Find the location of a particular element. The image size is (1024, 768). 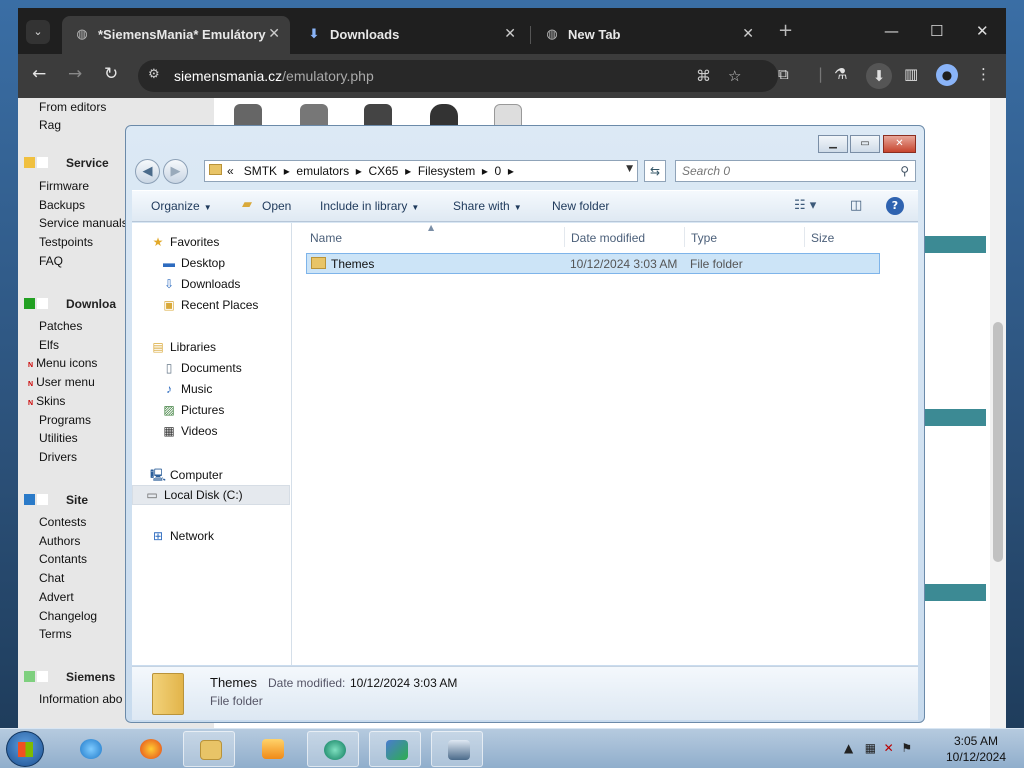

nav-computer: 🖳 Computer is located at coordinates (186, 476).